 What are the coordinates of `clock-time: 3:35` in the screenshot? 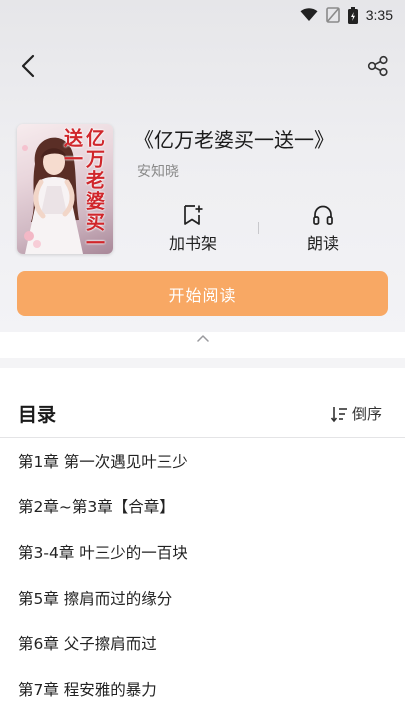 It's located at (379, 15).